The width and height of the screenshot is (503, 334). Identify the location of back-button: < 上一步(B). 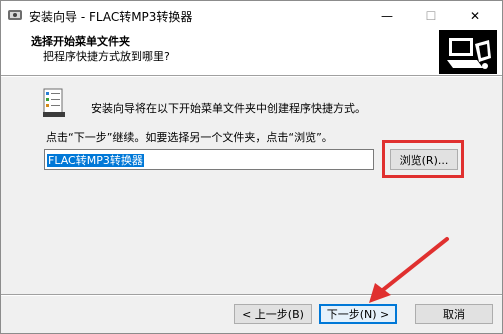
(273, 314).